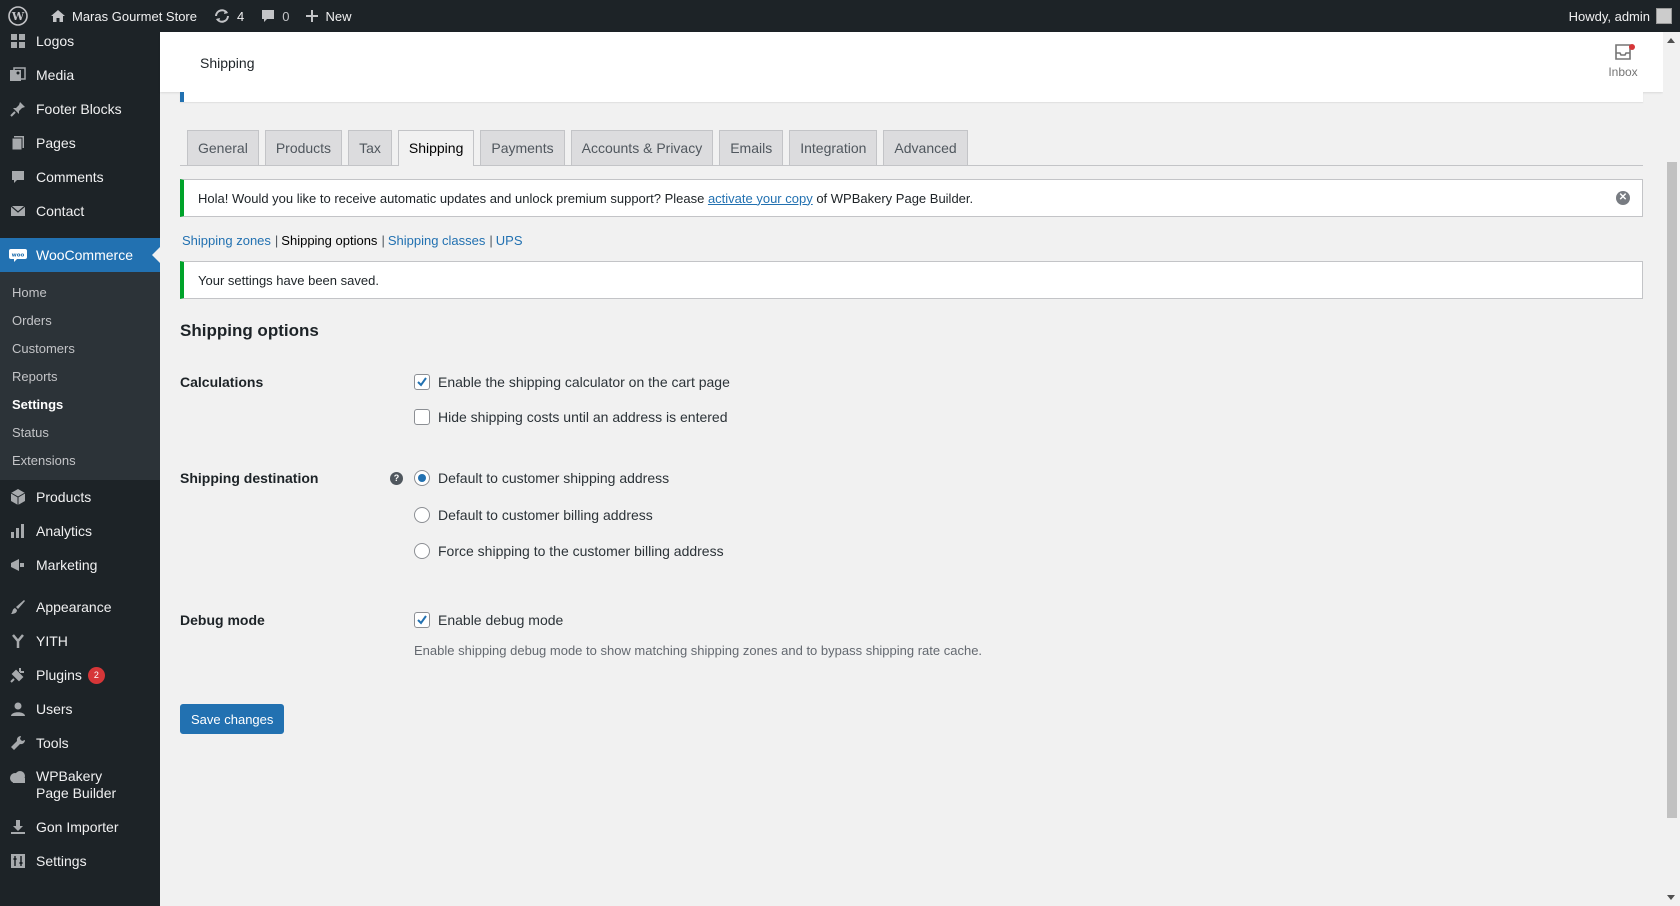  I want to click on menu-item-users: Users, so click(80, 709).